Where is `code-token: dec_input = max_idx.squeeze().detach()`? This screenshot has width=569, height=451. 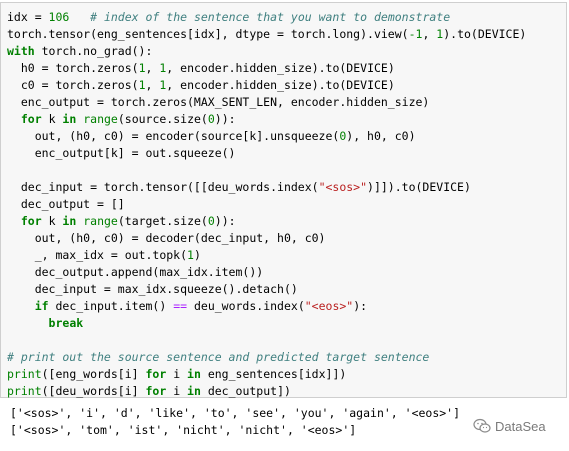 code-token: dec_input = max_idx.squeeze().detach() is located at coordinates (152, 289).